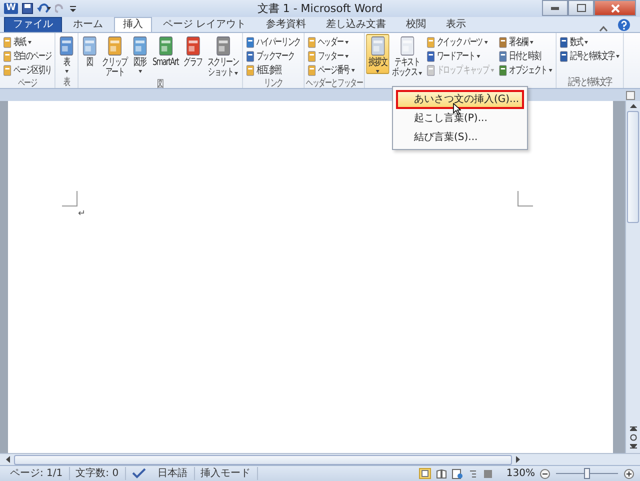 The height and width of the screenshot is (481, 640). Describe the element at coordinates (590, 82) in the screenshot. I see `group-label: 記号と特殊文字` at that location.